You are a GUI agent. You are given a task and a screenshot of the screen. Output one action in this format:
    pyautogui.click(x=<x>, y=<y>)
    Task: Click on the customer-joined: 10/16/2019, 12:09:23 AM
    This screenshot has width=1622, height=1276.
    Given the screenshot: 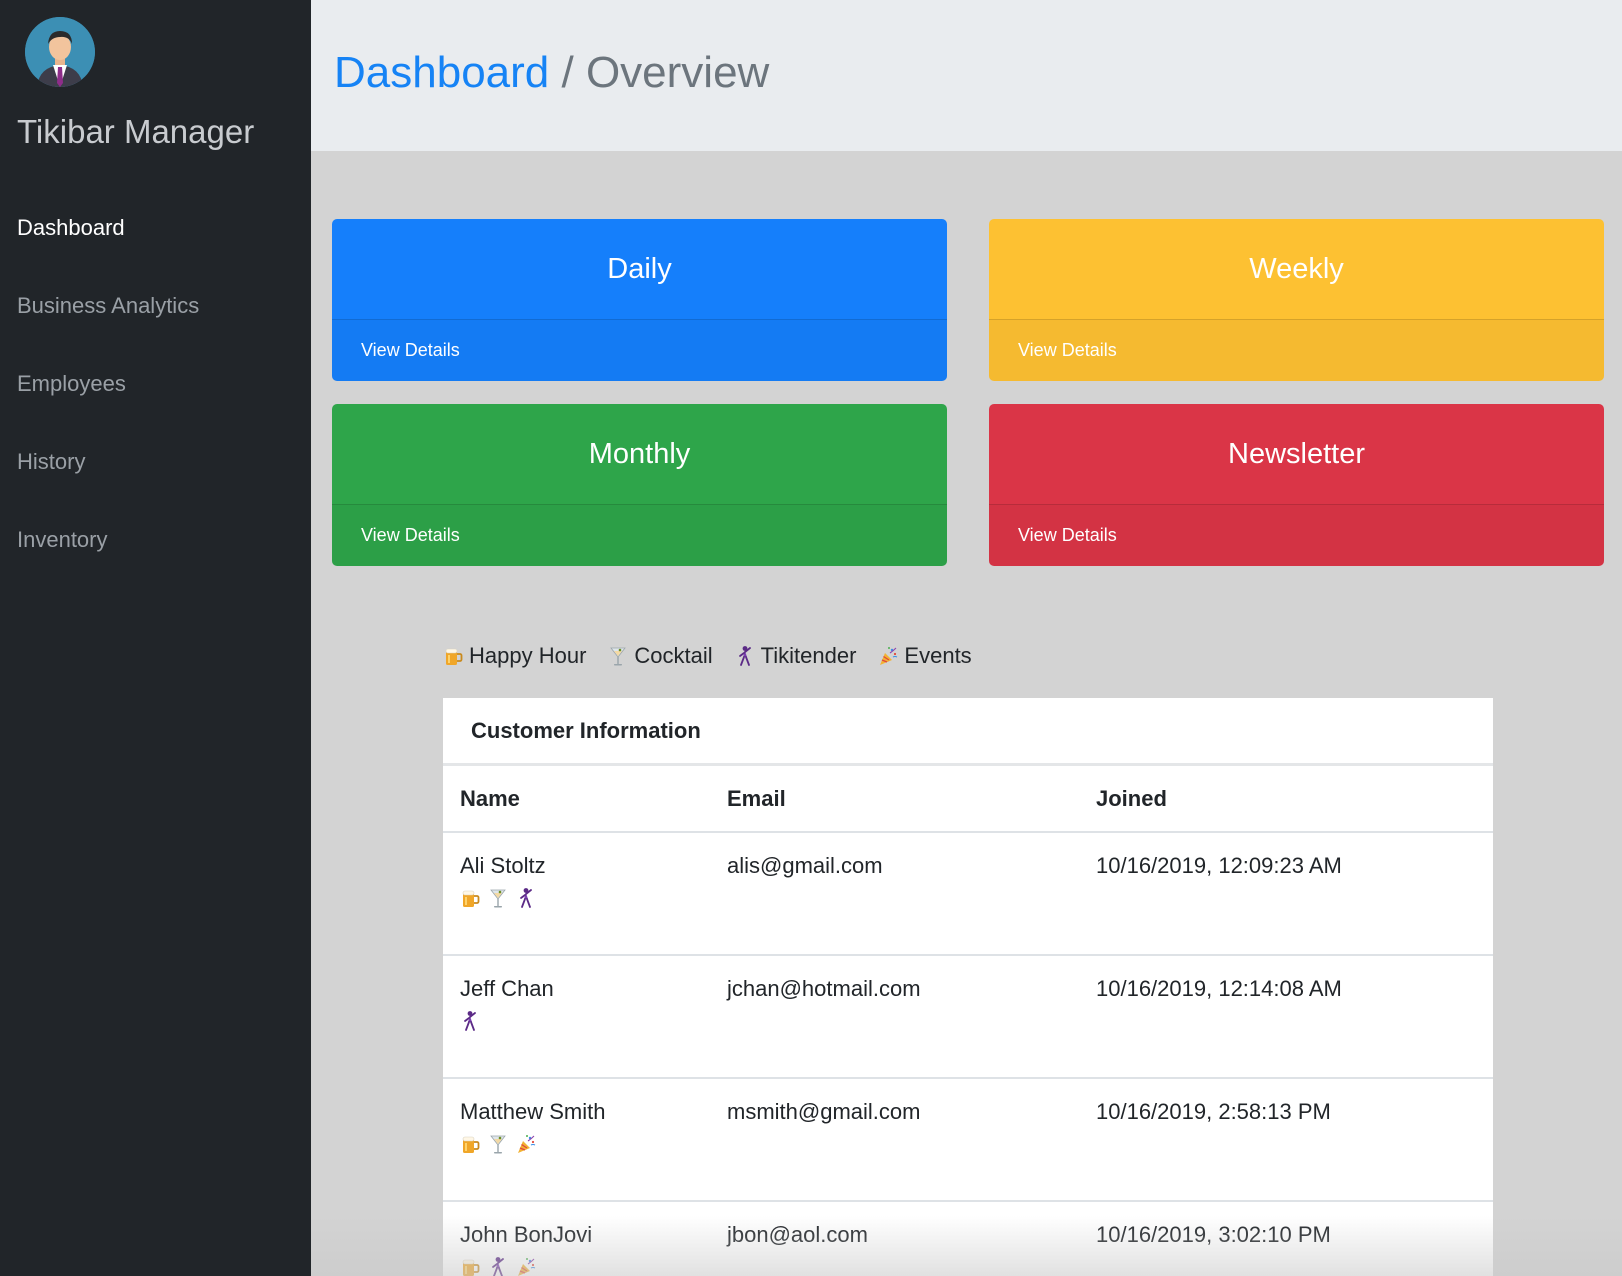 What is the action you would take?
    pyautogui.click(x=1219, y=865)
    